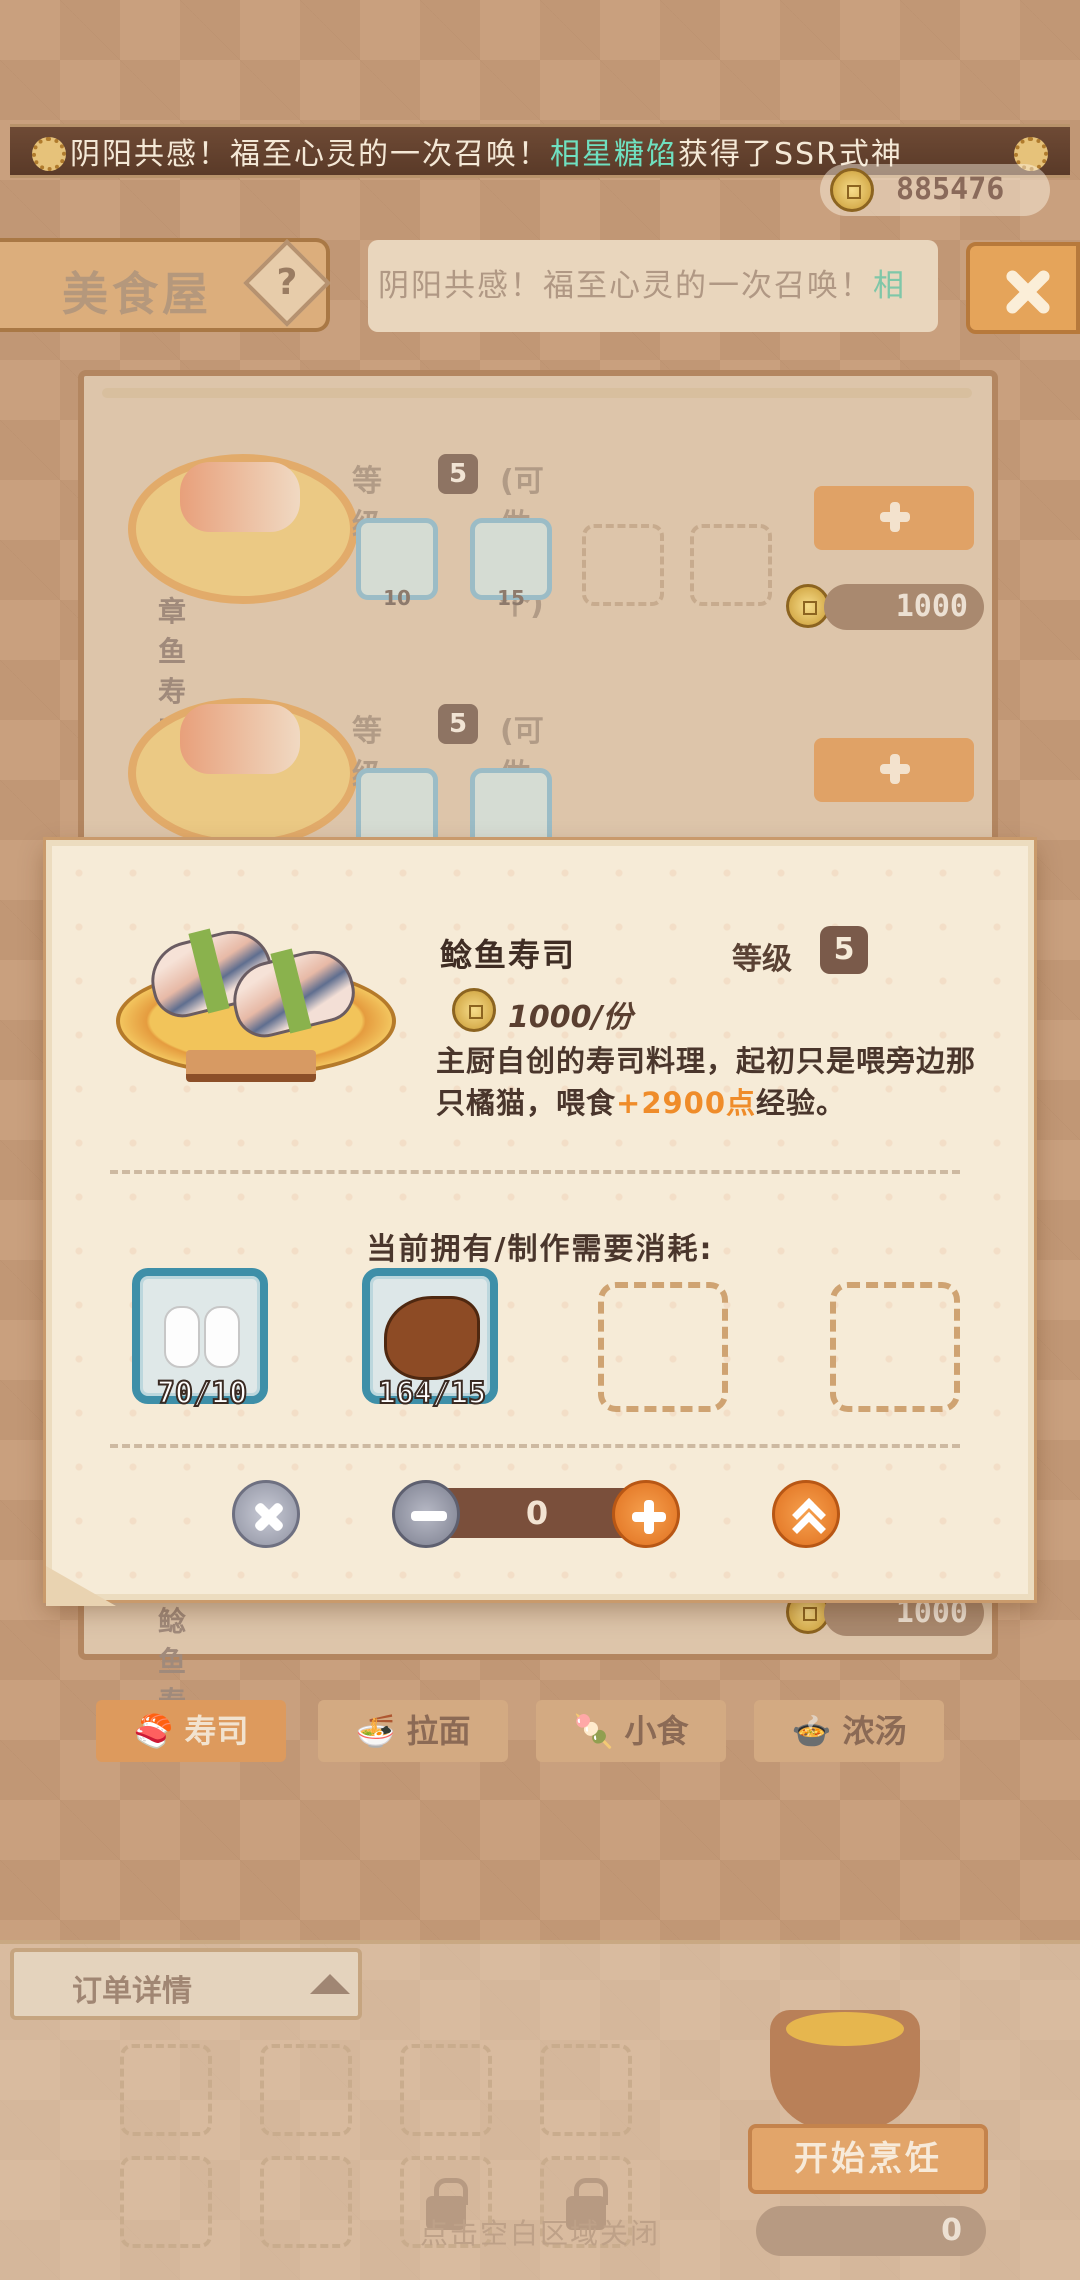 Image resolution: width=1080 pixels, height=2280 pixels. What do you see at coordinates (216, 1731) in the screenshot?
I see `tab-label: 寿司` at bounding box center [216, 1731].